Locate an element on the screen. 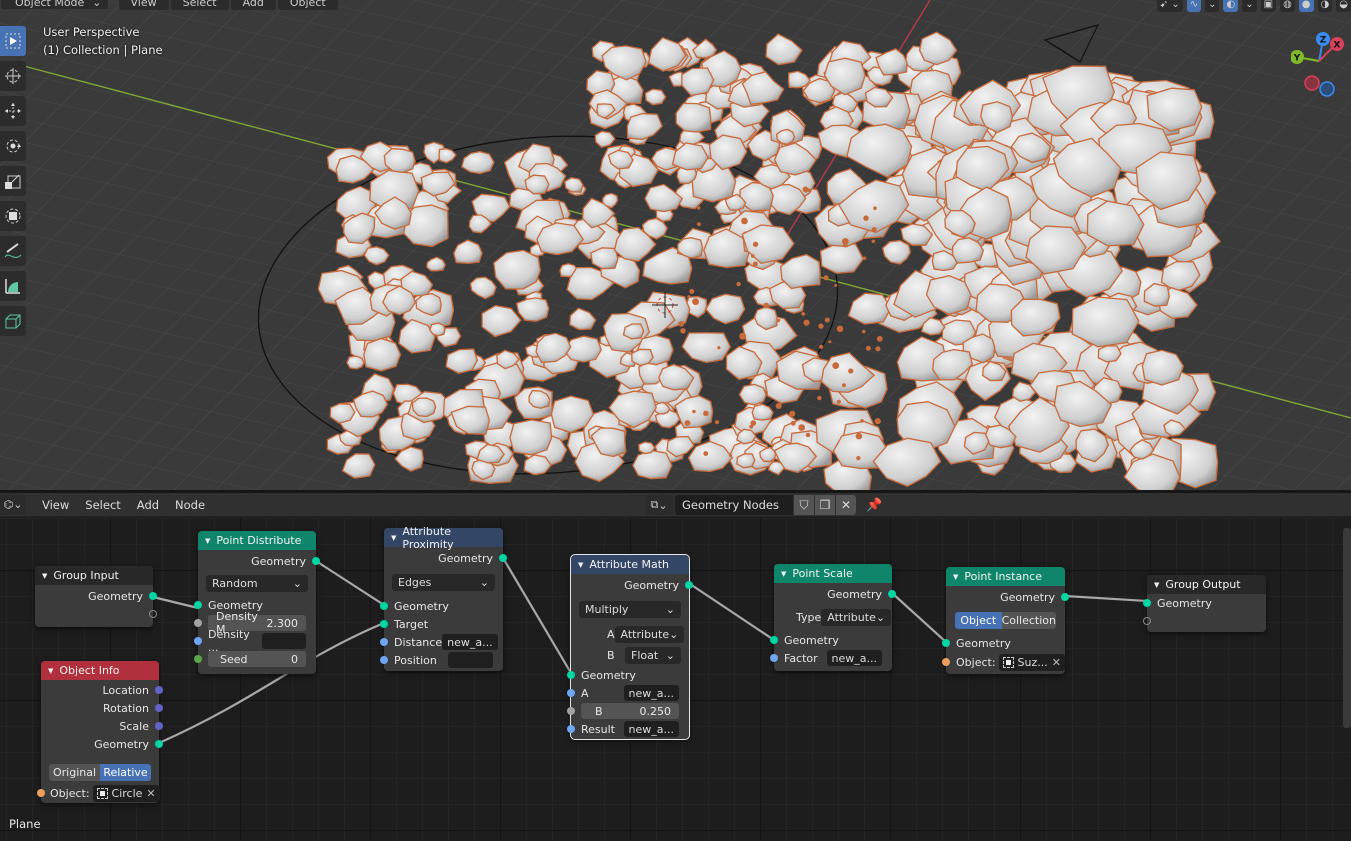  tool-move is located at coordinates (13, 111).